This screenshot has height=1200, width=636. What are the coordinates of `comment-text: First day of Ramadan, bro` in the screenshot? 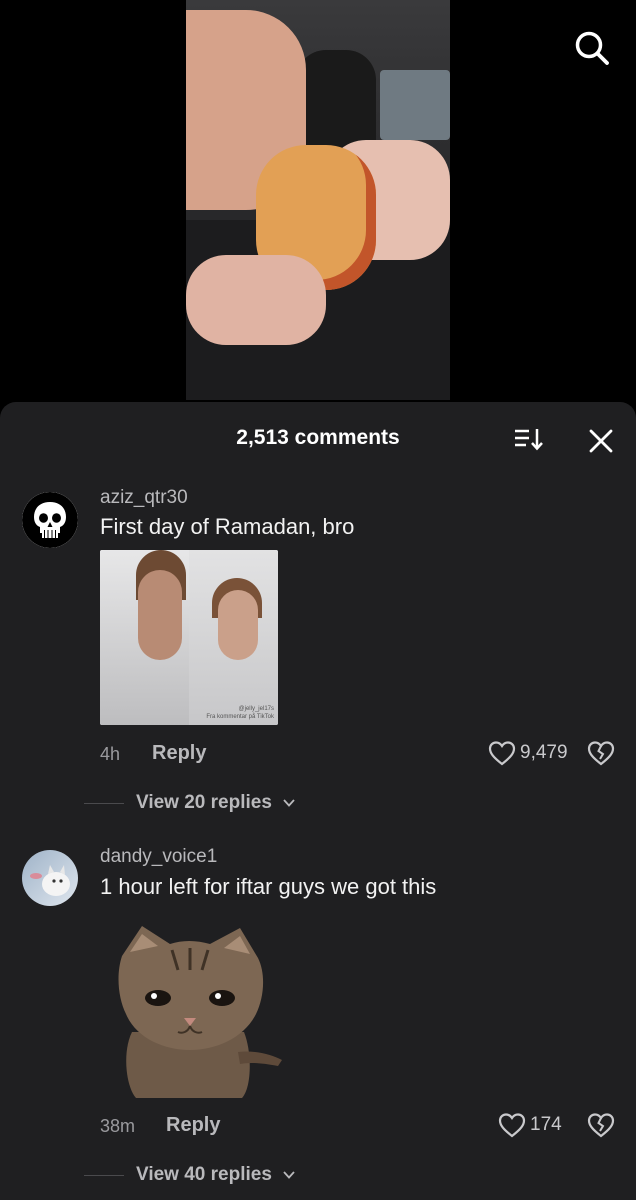 It's located at (227, 526).